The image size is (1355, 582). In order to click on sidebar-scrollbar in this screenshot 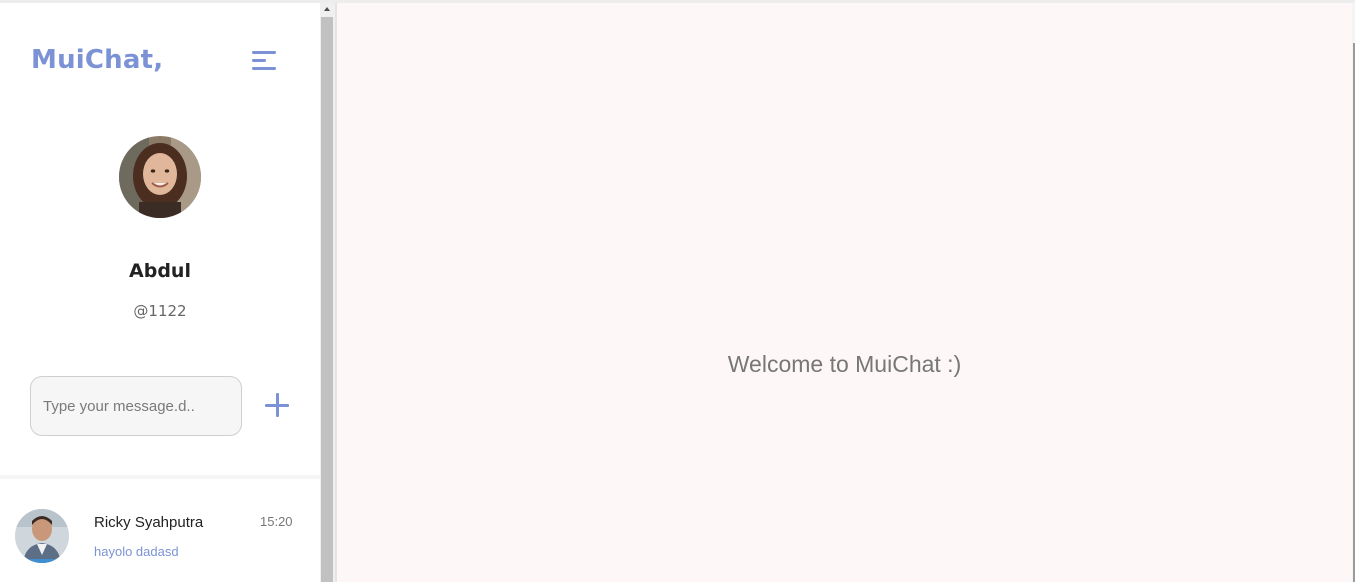, I will do `click(327, 292)`.